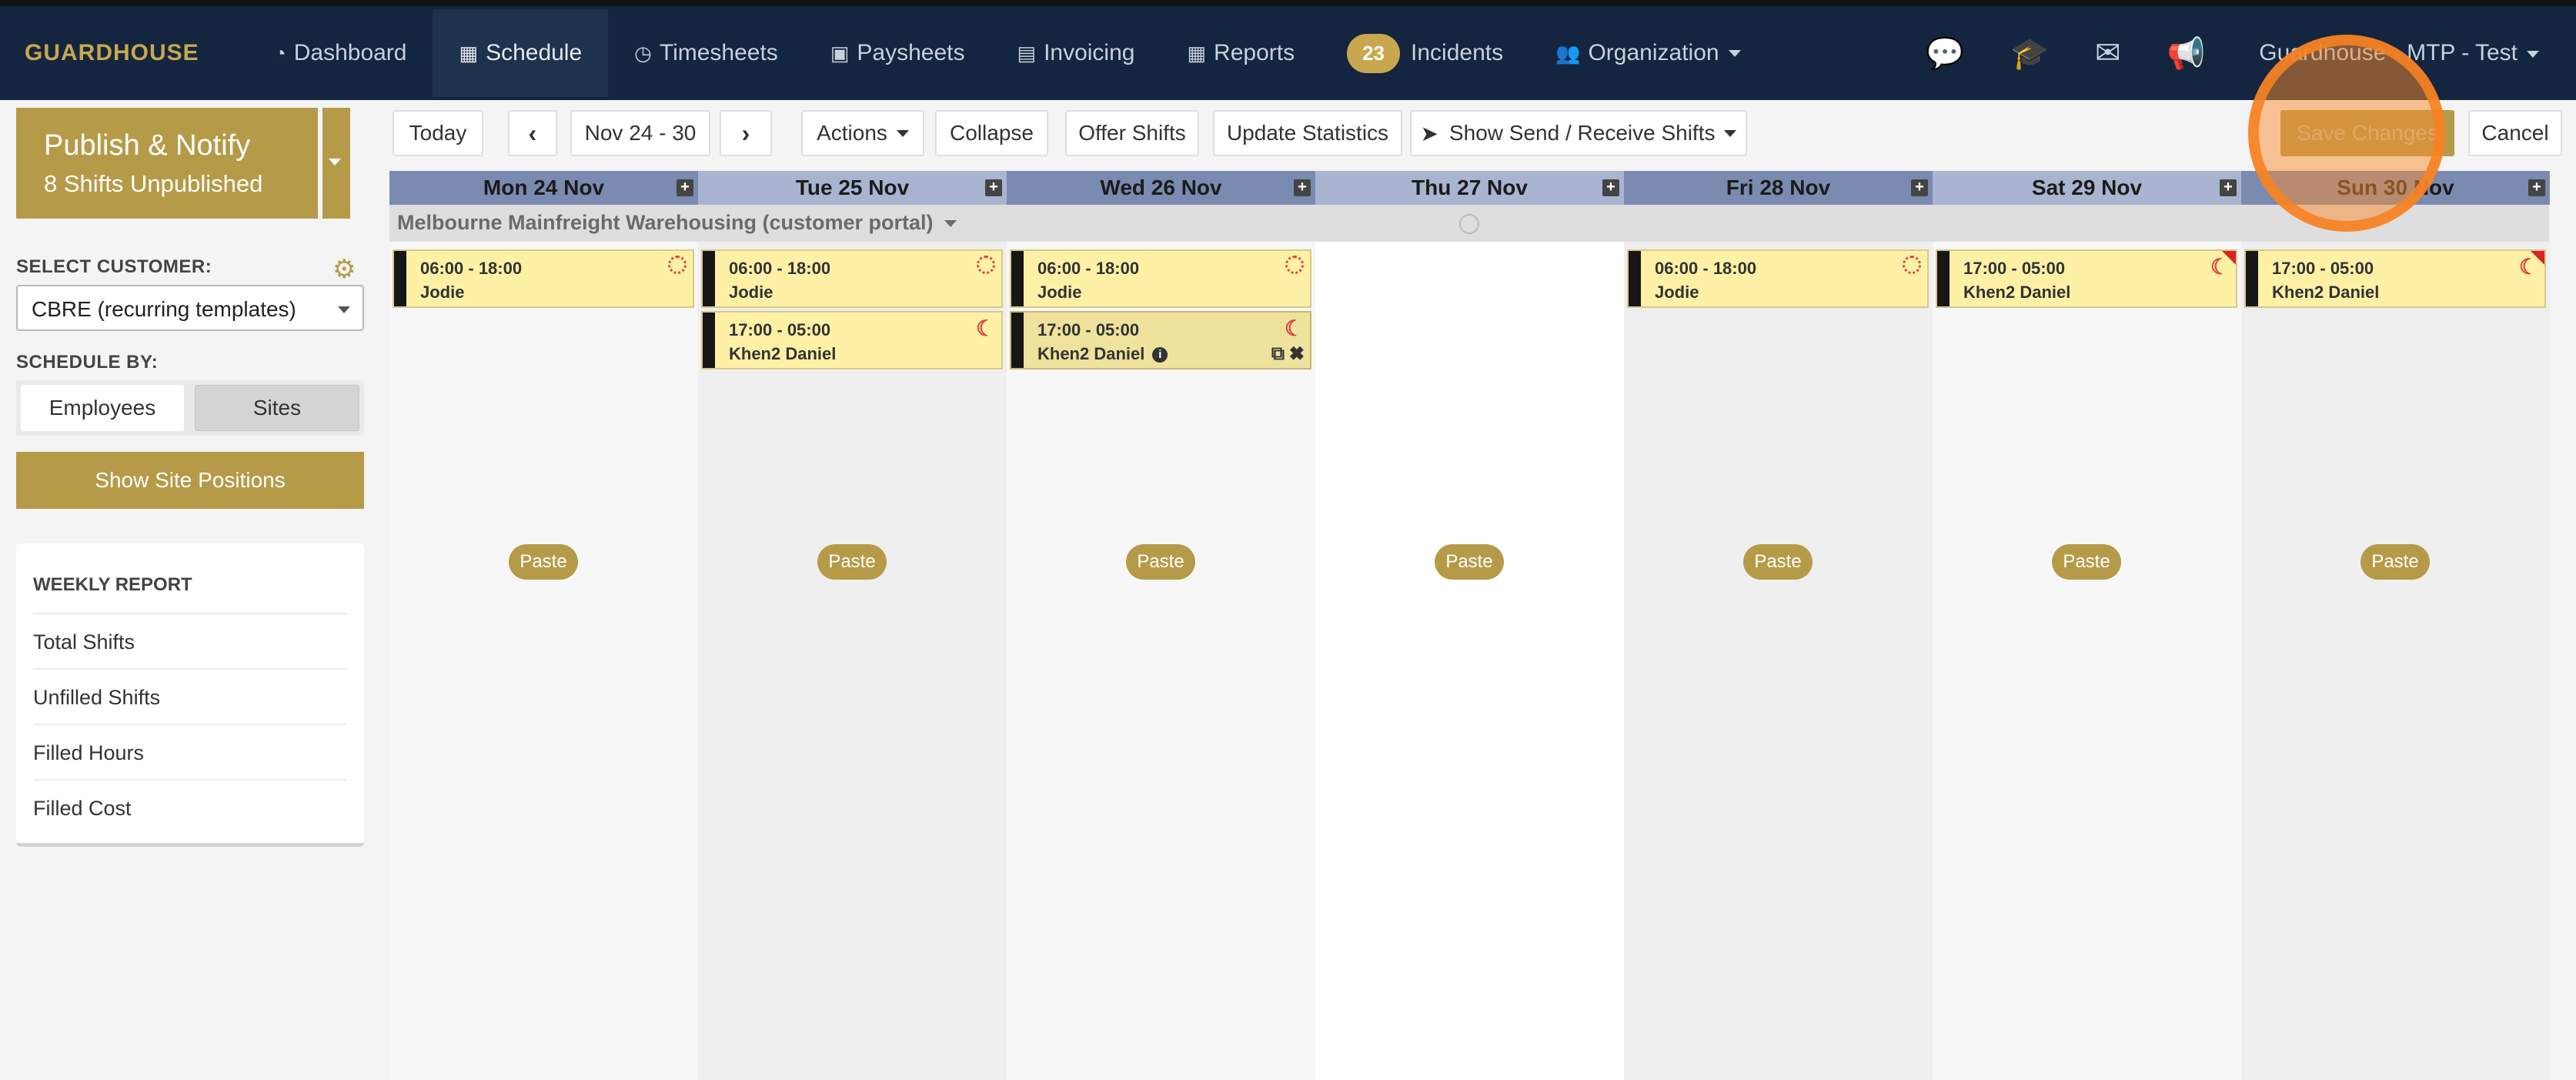 The width and height of the screenshot is (2576, 1080). I want to click on toggle-sites: Sites, so click(277, 408).